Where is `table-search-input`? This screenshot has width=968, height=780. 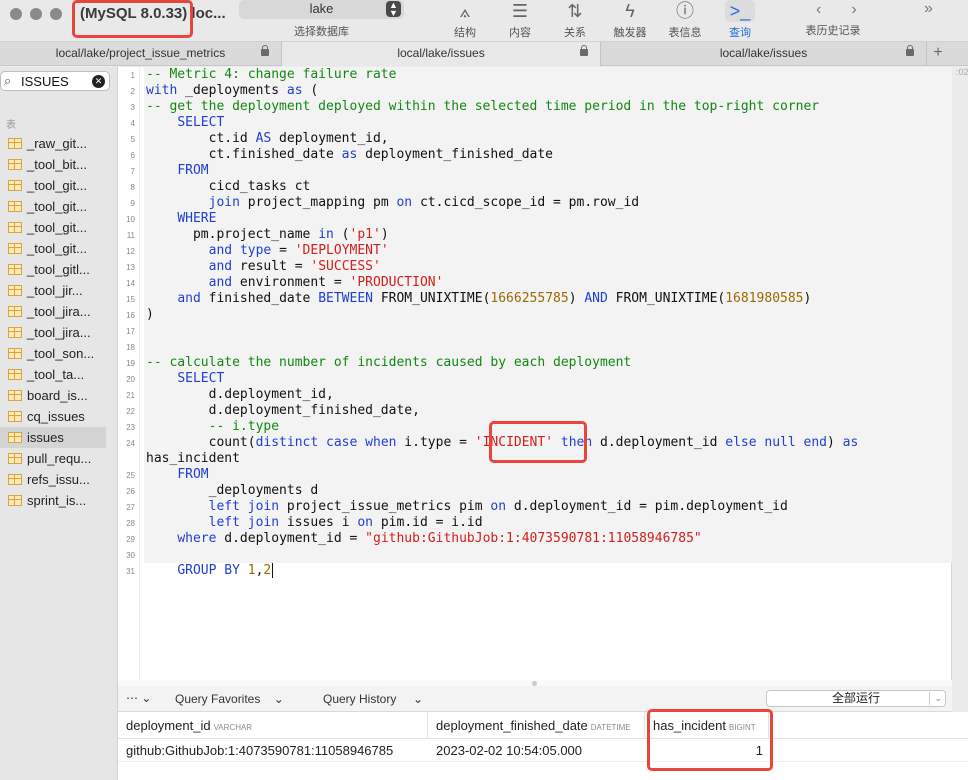 table-search-input is located at coordinates (54, 81).